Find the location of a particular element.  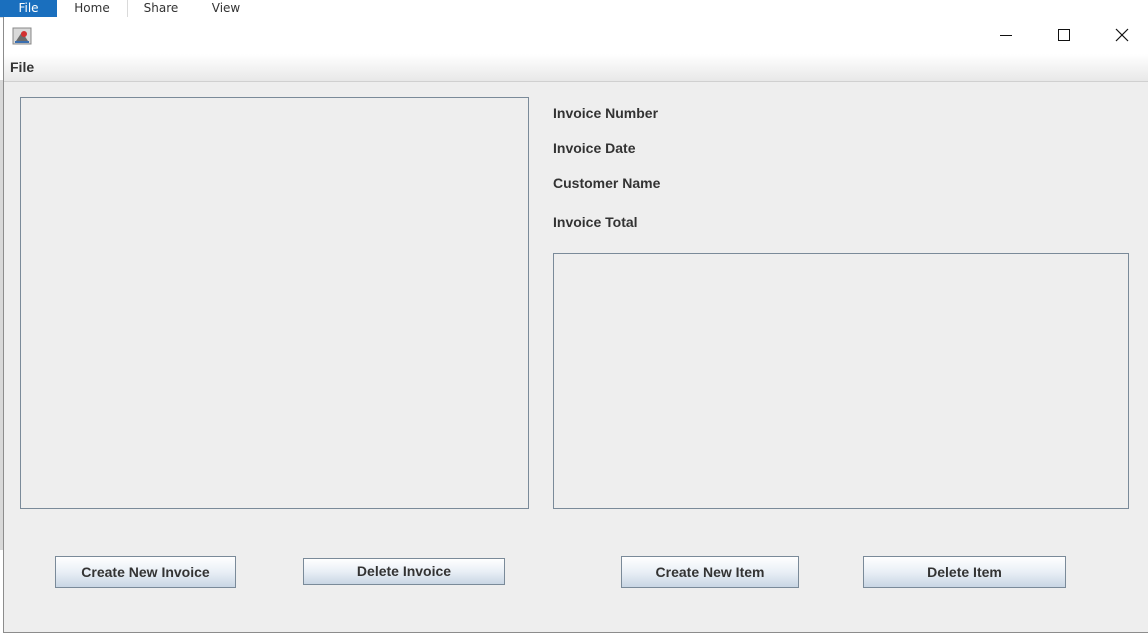

background-ribbon: File Home Share View is located at coordinates (574, 9).